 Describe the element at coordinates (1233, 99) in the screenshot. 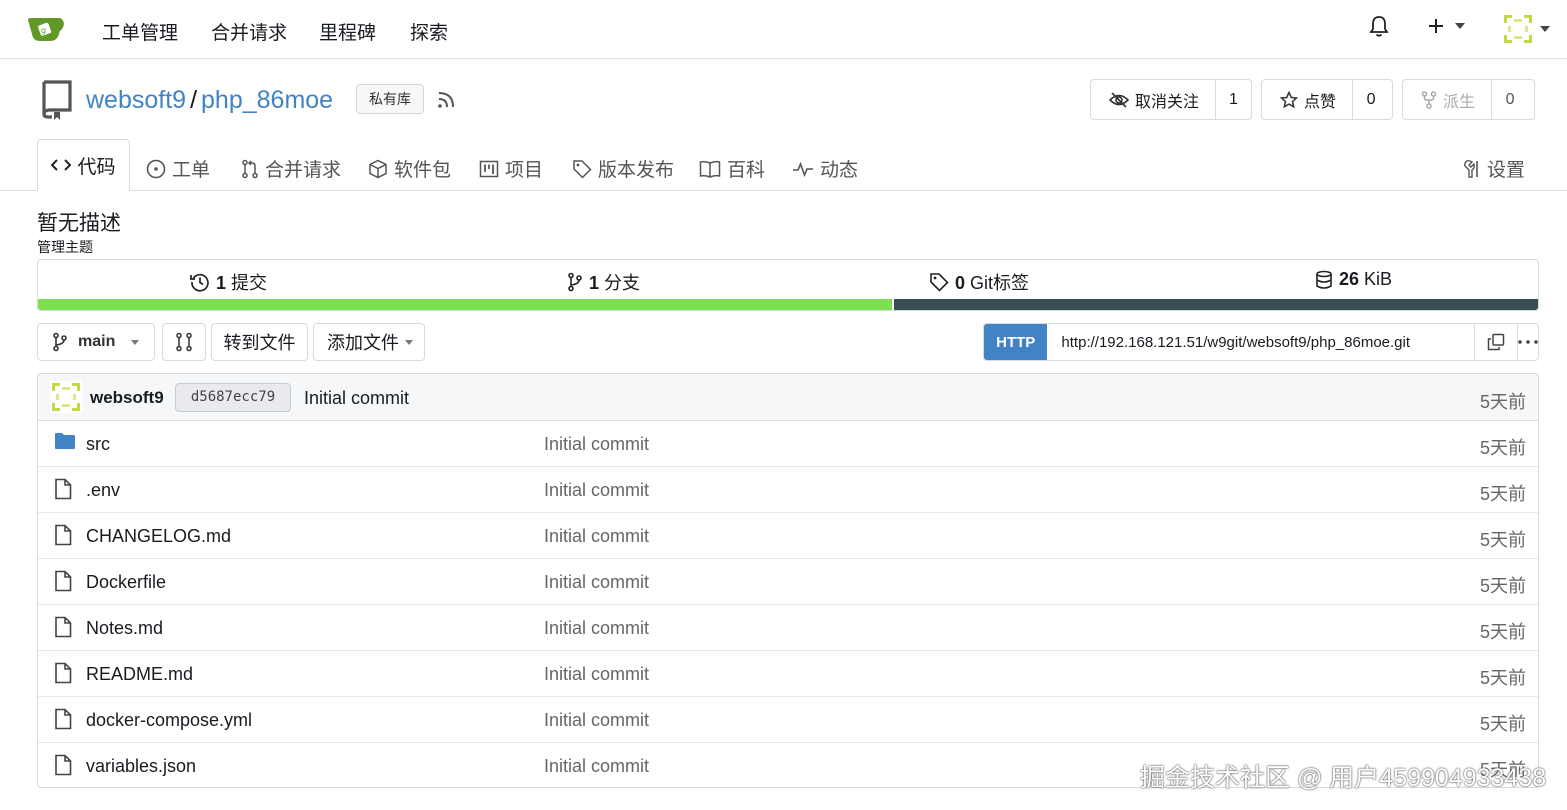

I see `watch-count: 1` at that location.